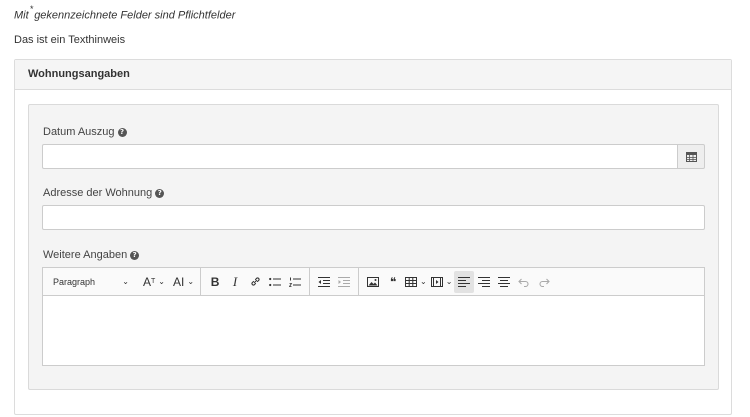 The height and width of the screenshot is (417, 750). What do you see at coordinates (70, 40) in the screenshot?
I see `text-hint: Das ist ein Texthinweis` at bounding box center [70, 40].